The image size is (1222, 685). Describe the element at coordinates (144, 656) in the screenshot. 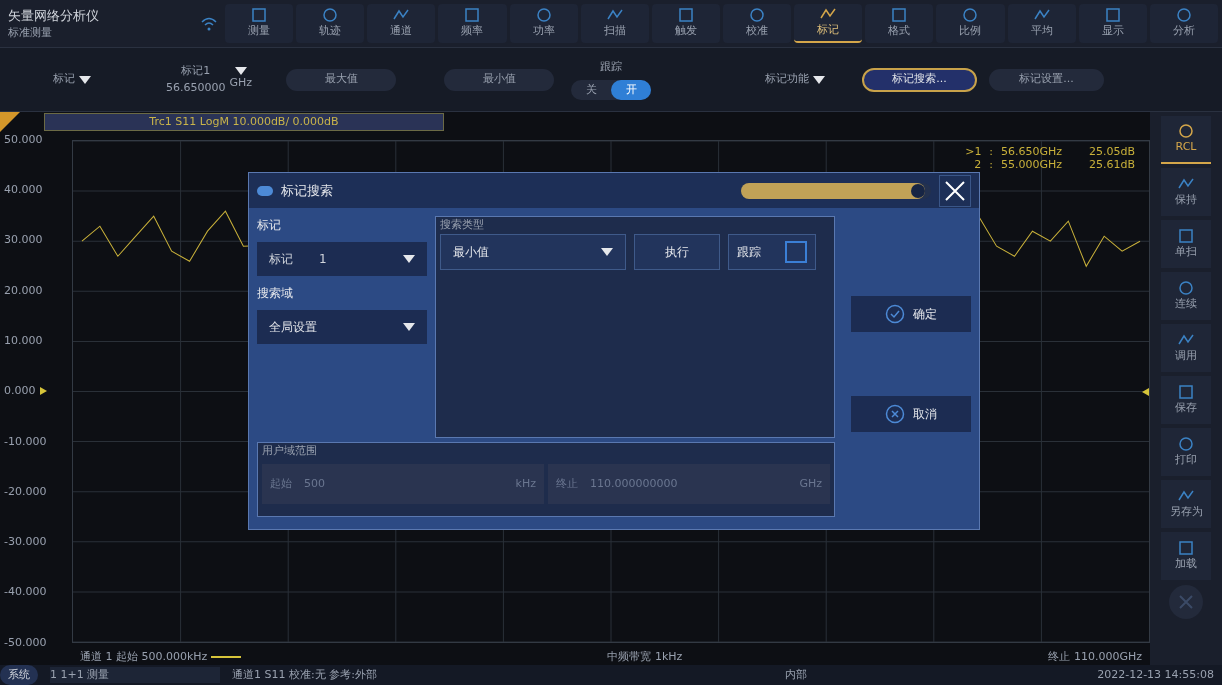

I see `channel-start-text: 通道 1 起始 500.000kHz` at that location.